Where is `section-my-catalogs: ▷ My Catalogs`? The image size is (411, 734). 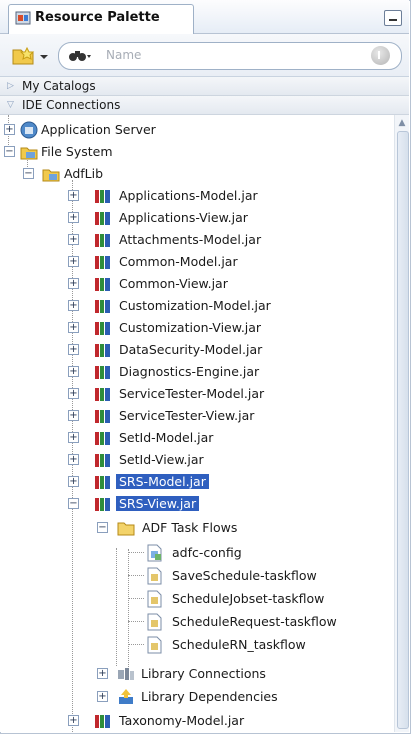 section-my-catalogs: ▷ My Catalogs is located at coordinates (204, 86).